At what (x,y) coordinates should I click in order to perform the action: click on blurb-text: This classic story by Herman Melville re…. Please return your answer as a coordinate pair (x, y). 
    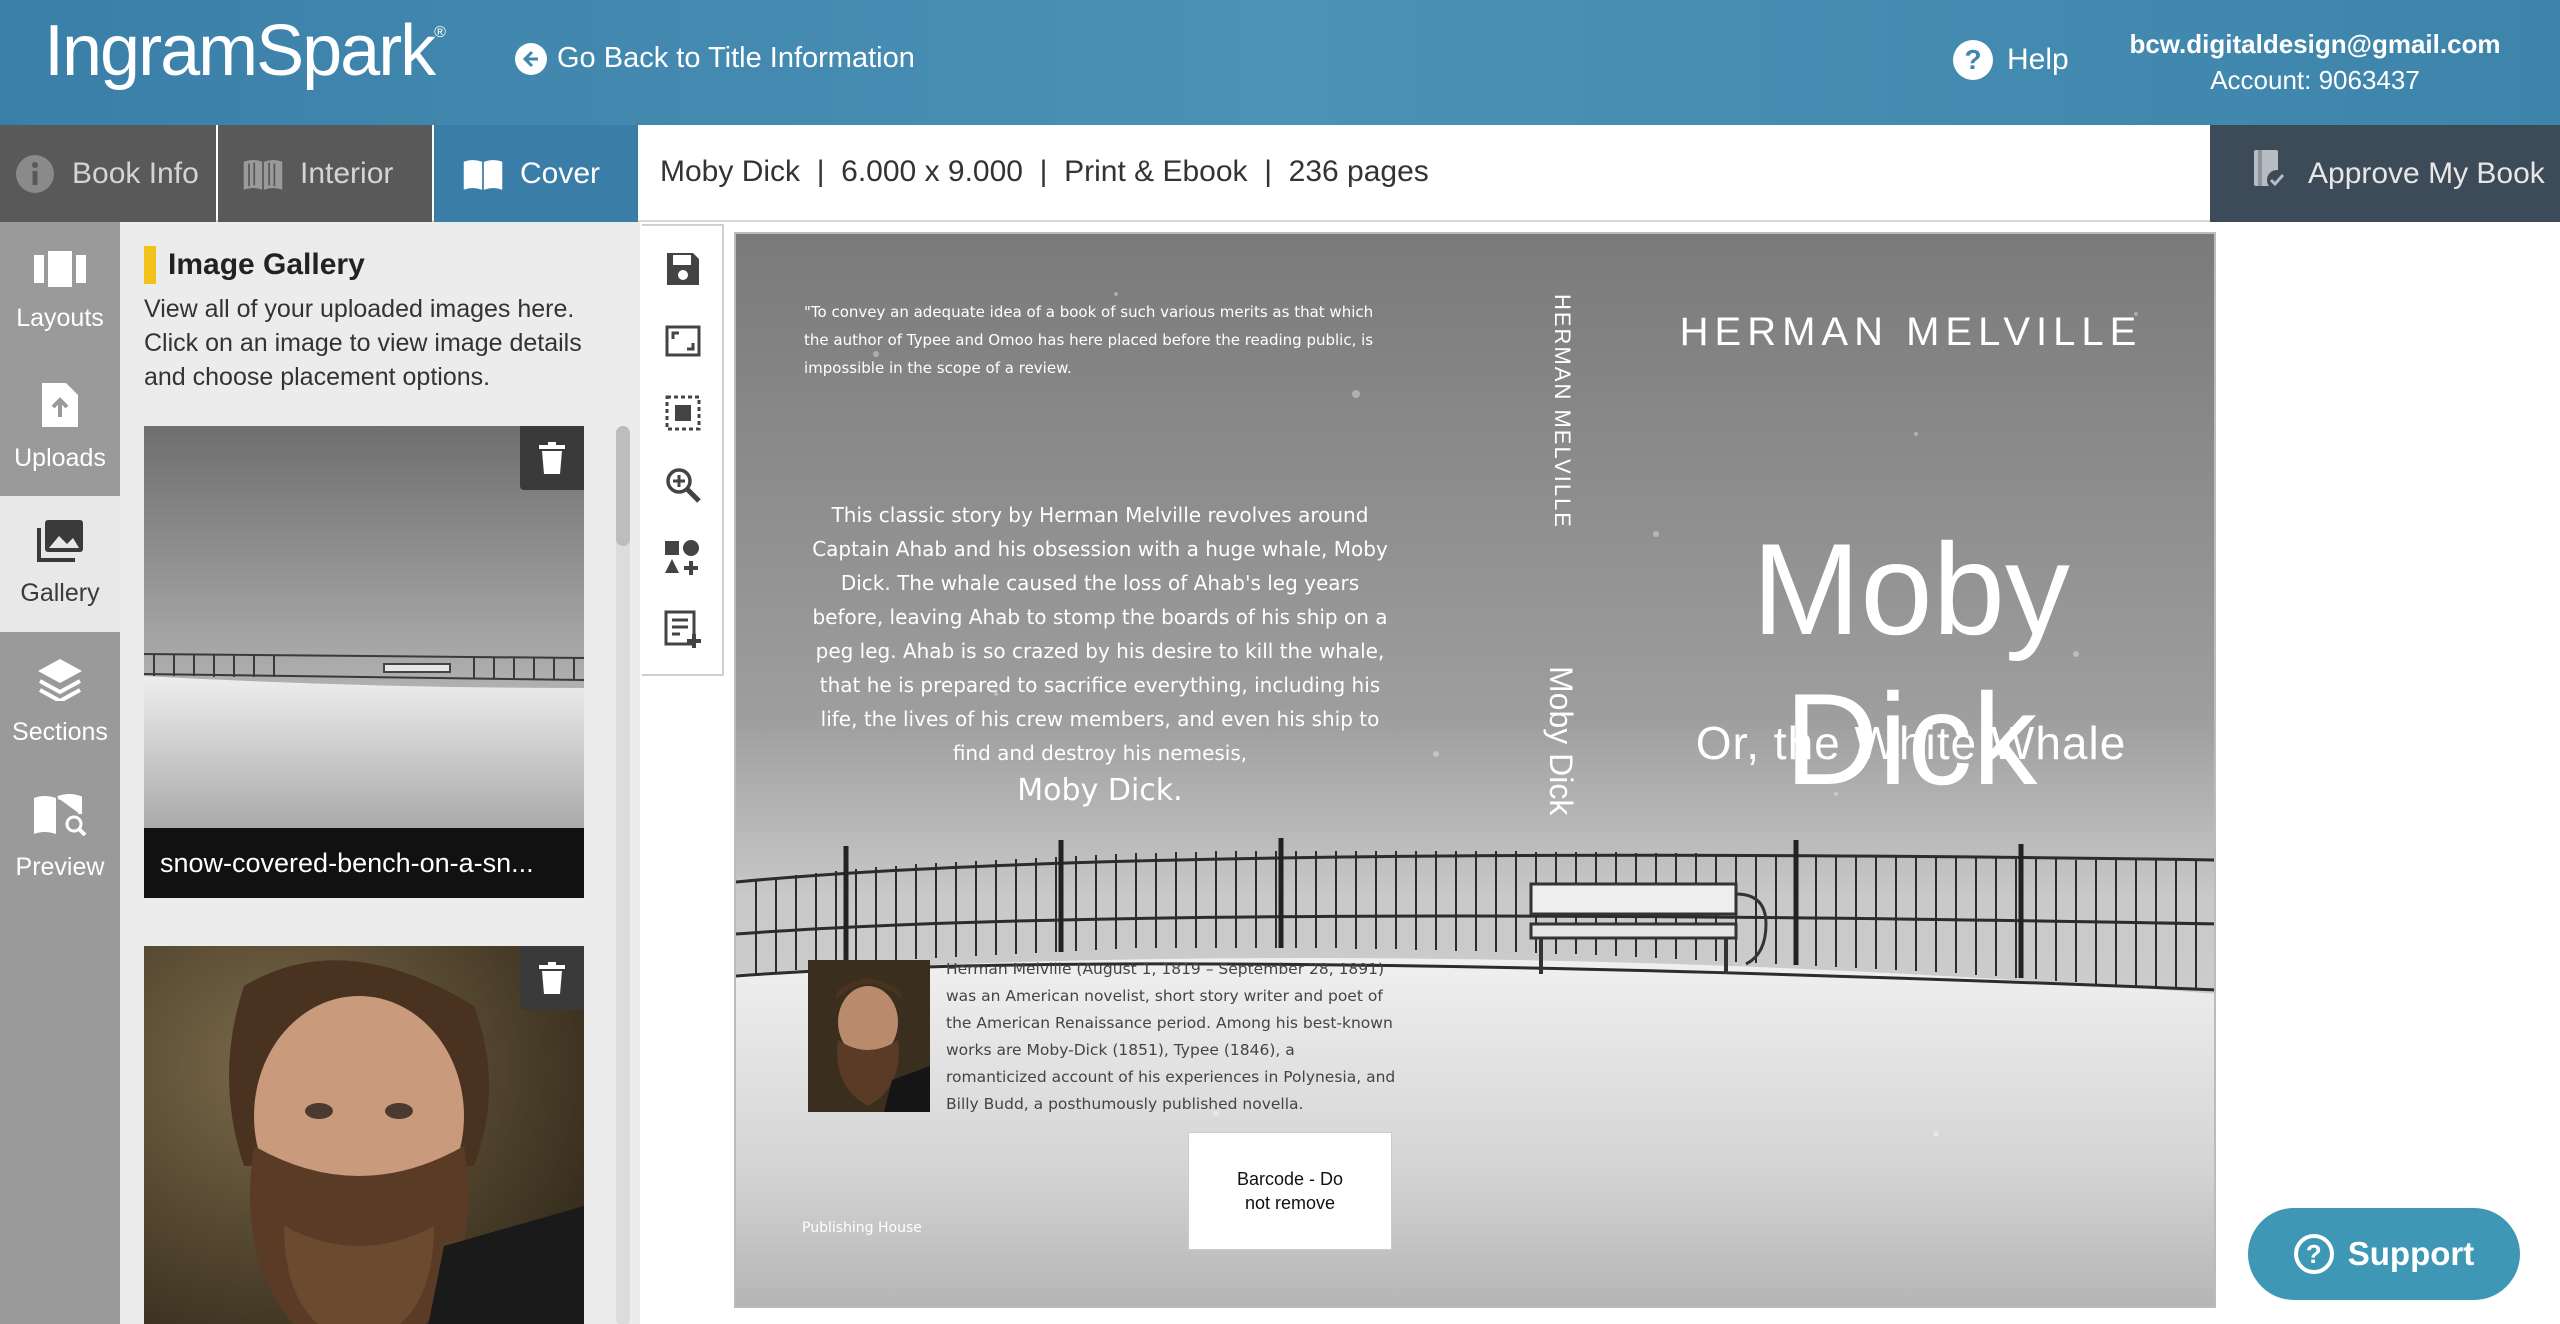
    Looking at the image, I should click on (1100, 634).